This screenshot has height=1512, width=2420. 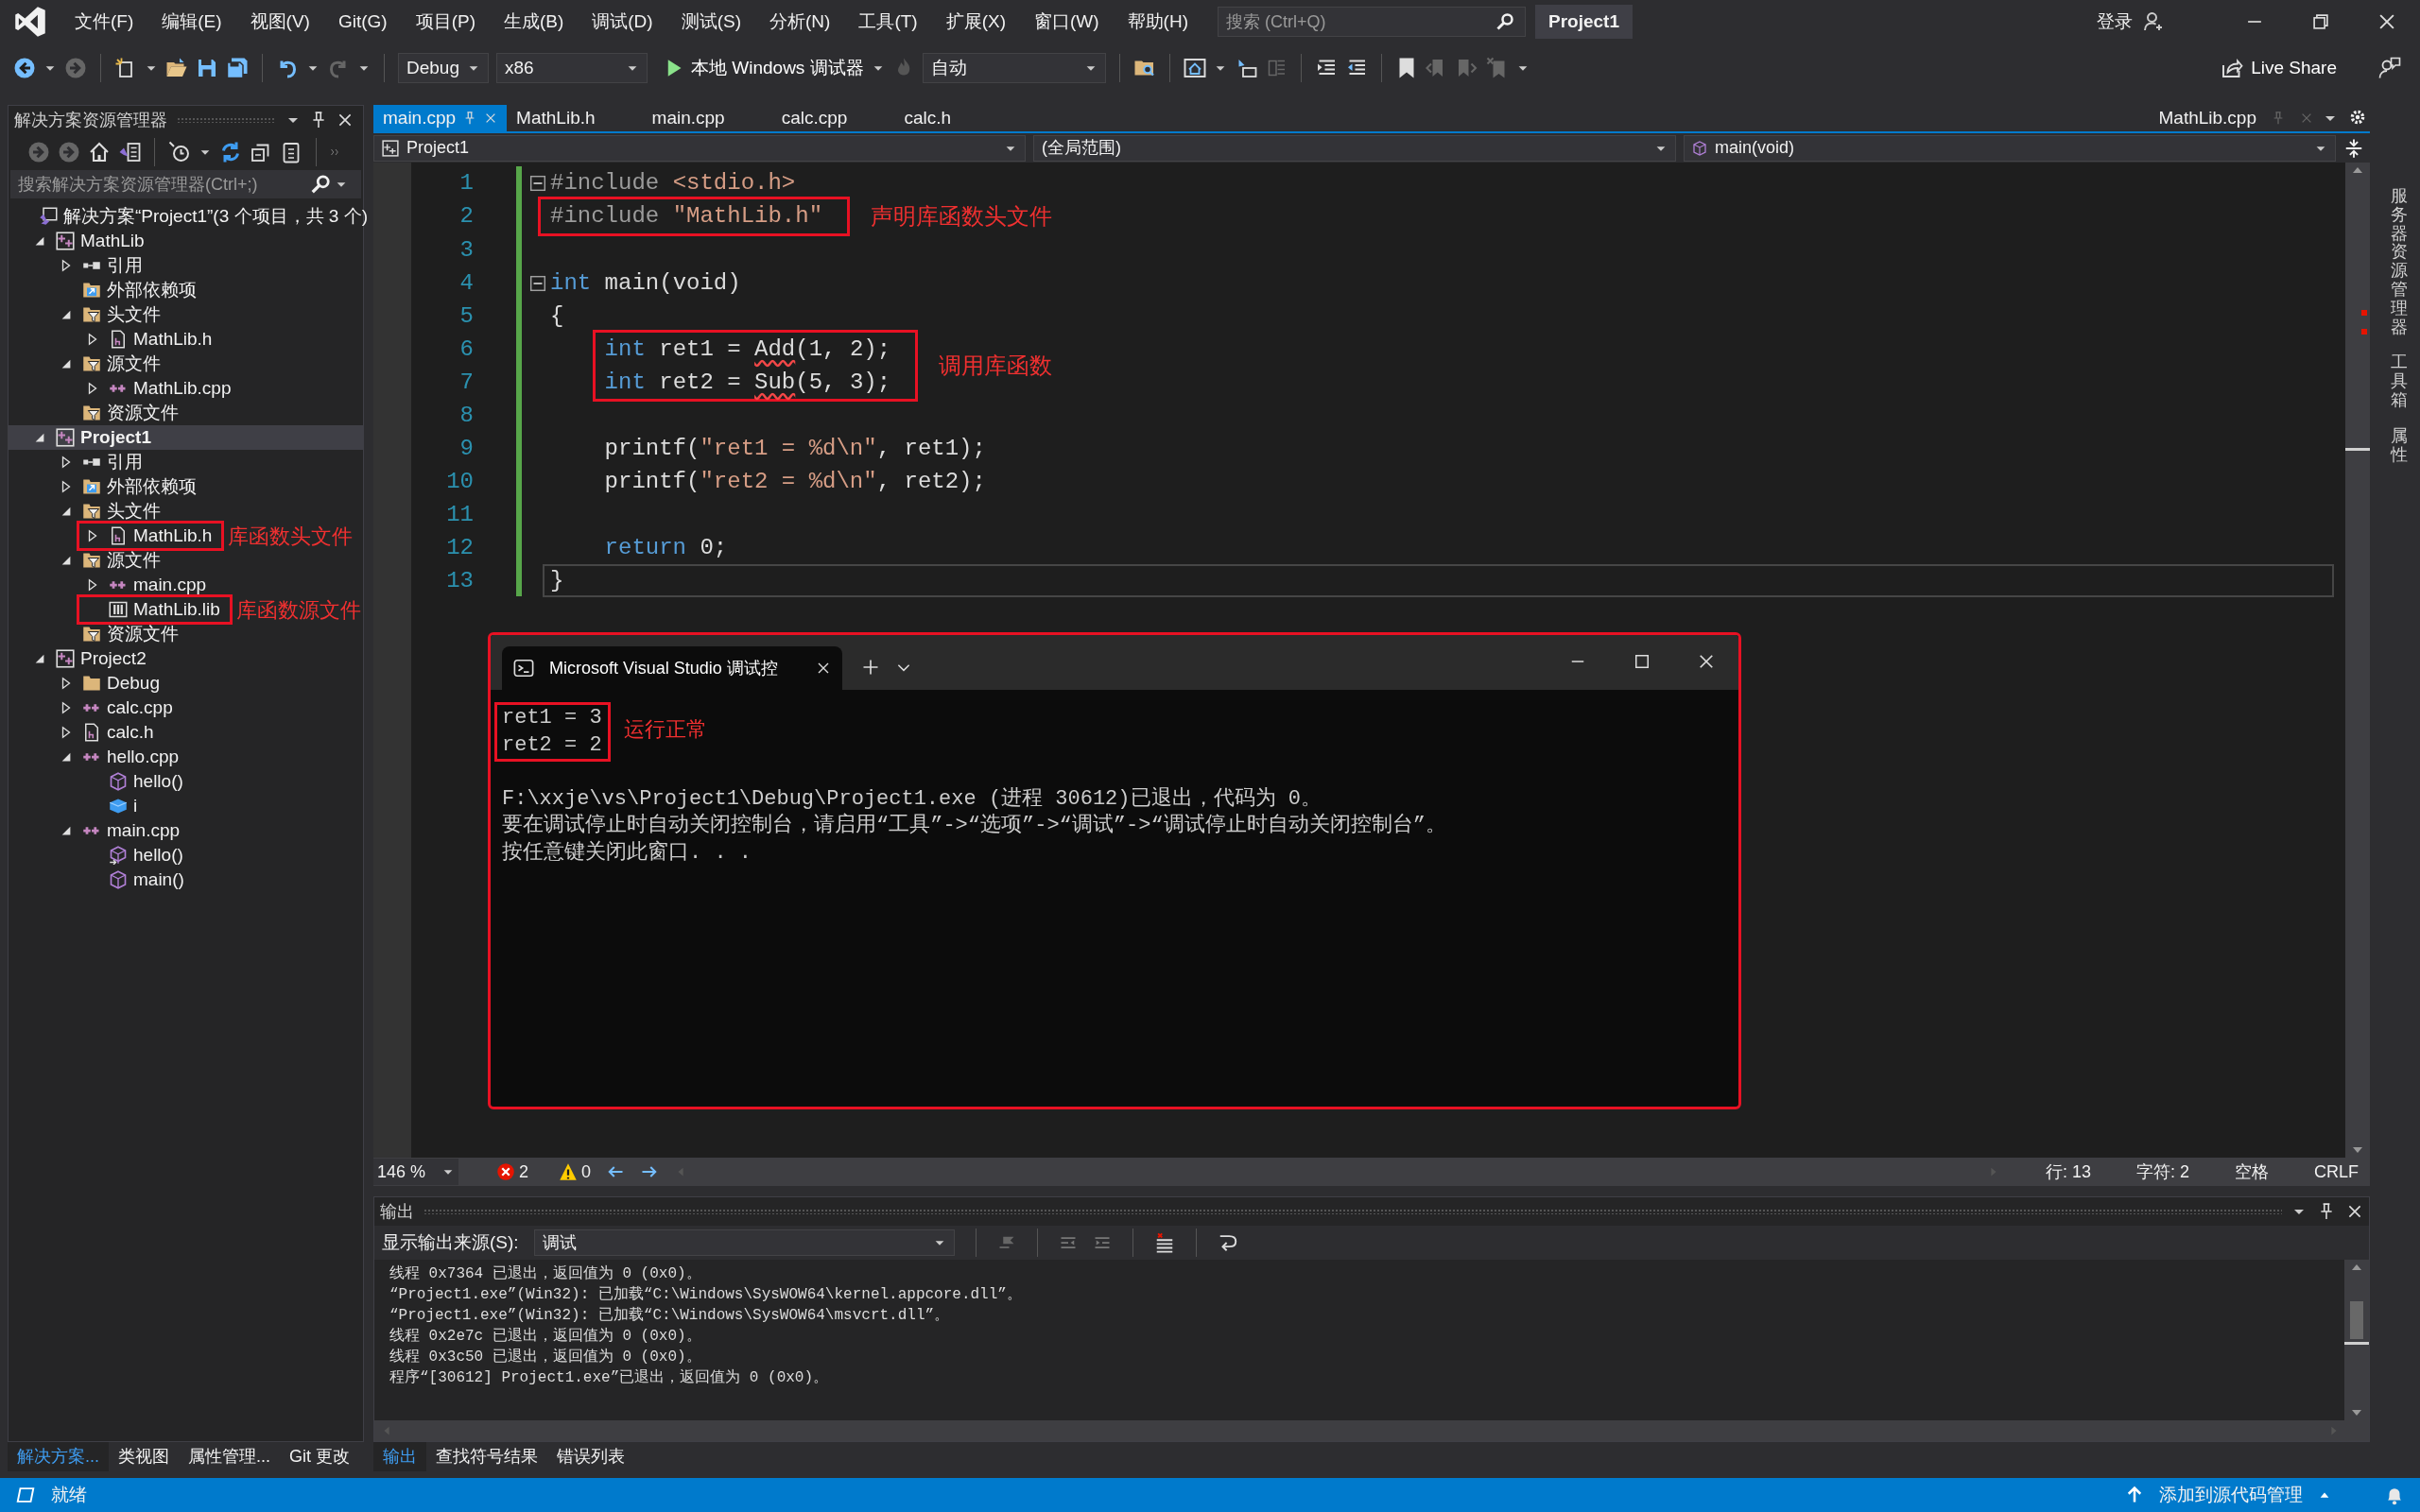 What do you see at coordinates (707, 118) in the screenshot?
I see `editor-tab: main.cpp` at bounding box center [707, 118].